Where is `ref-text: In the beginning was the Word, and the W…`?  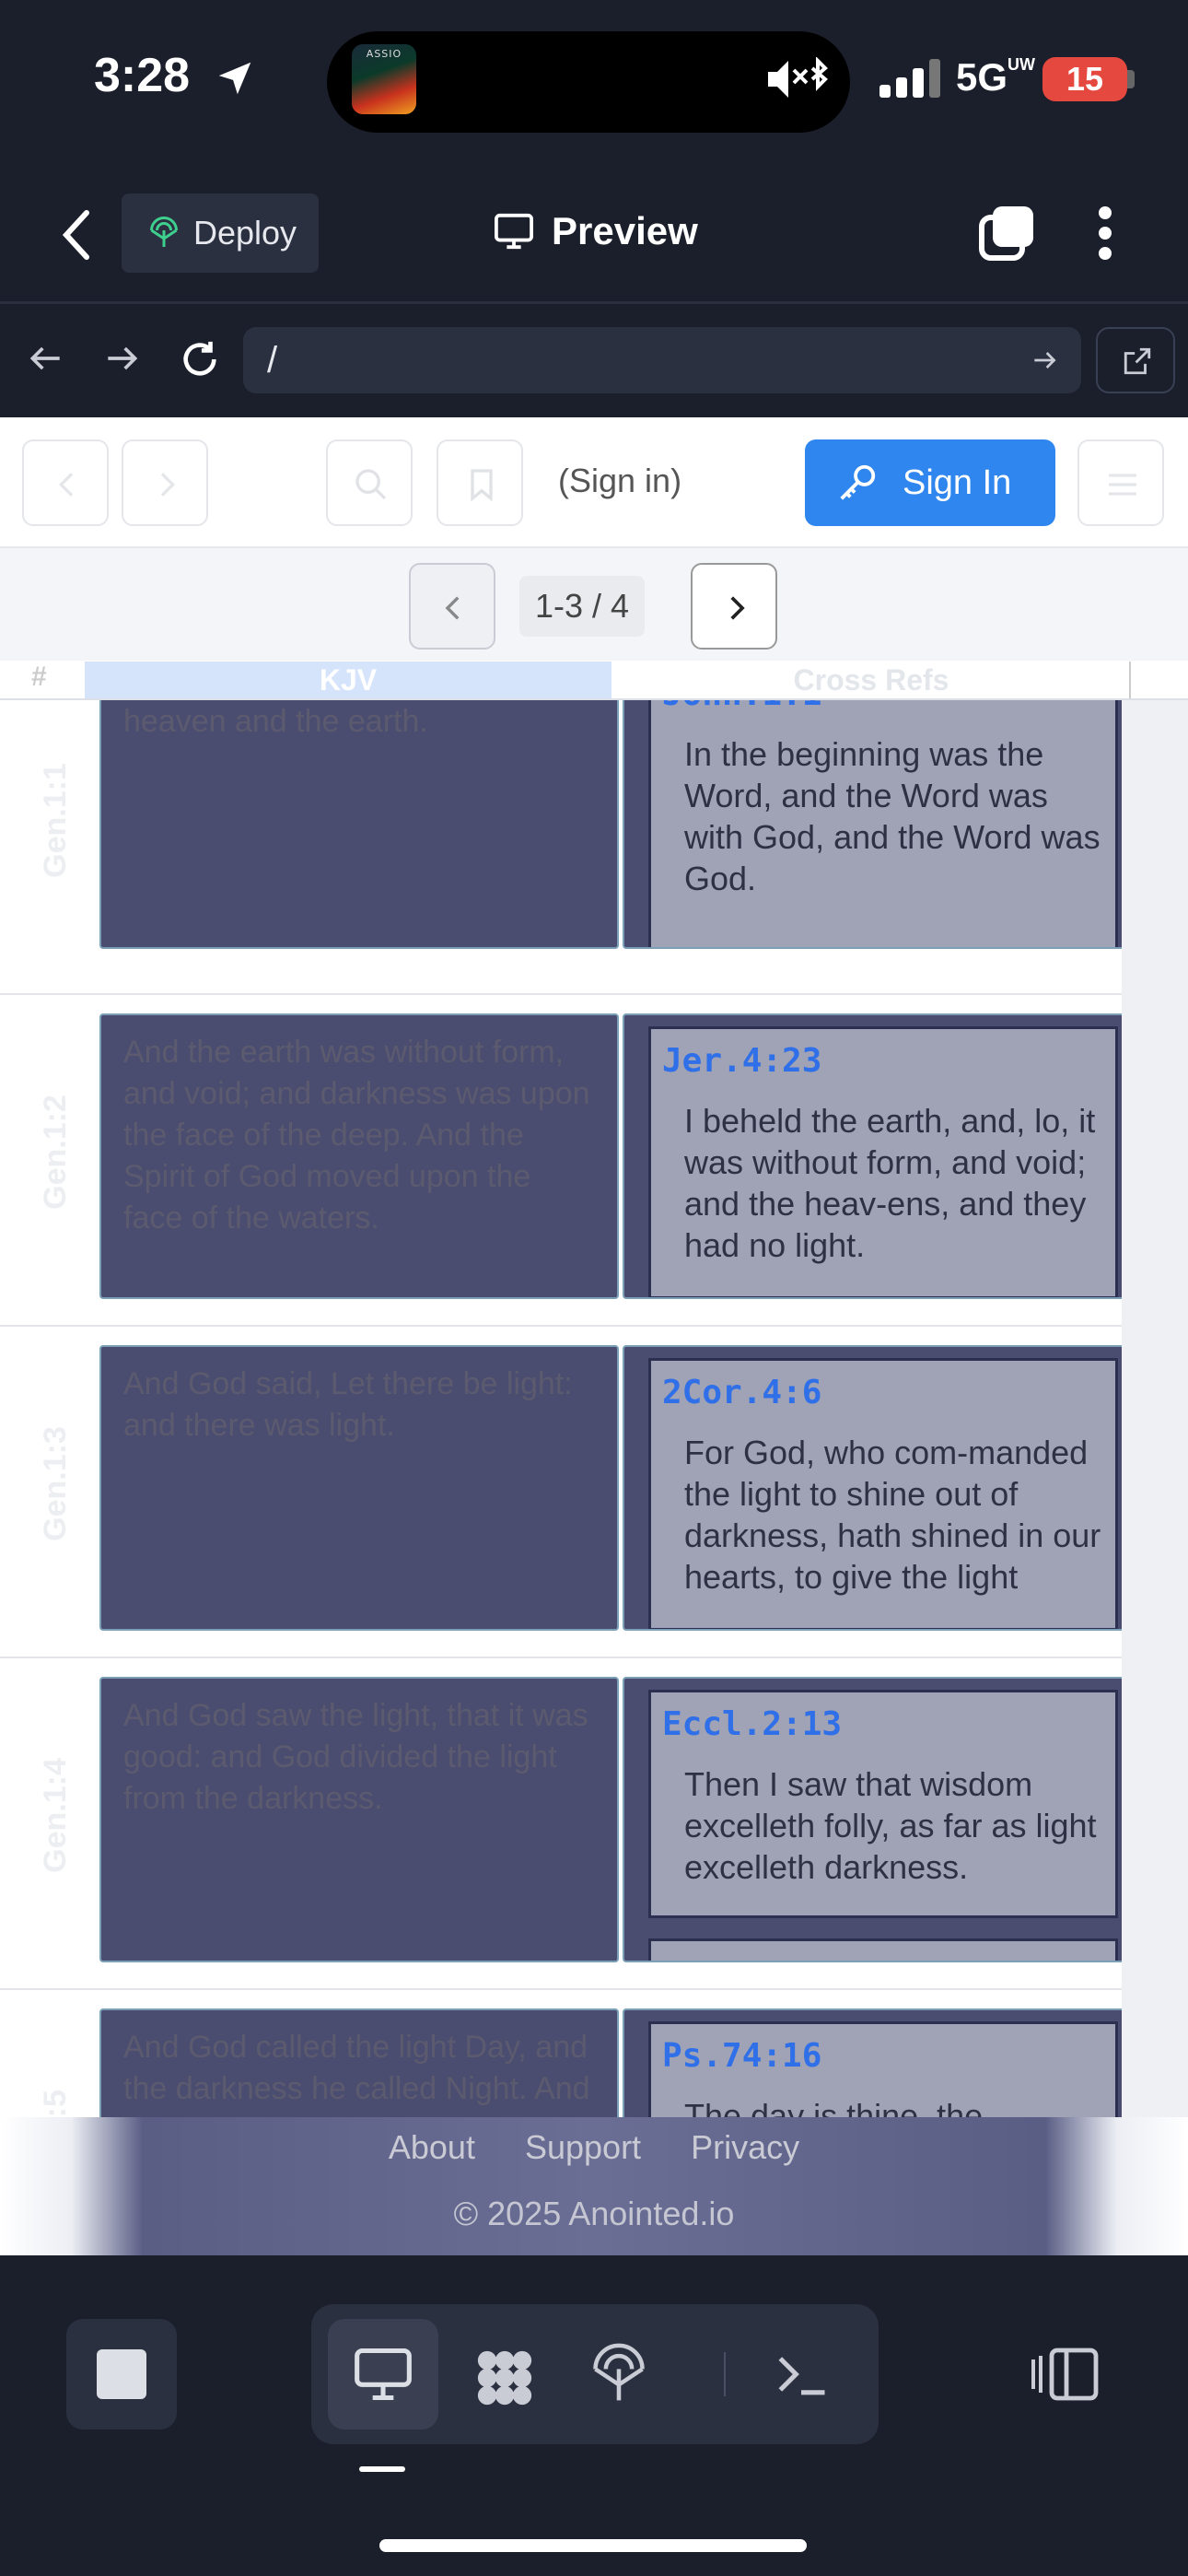
ref-text: In the beginning was the Word, and the W… is located at coordinates (892, 816).